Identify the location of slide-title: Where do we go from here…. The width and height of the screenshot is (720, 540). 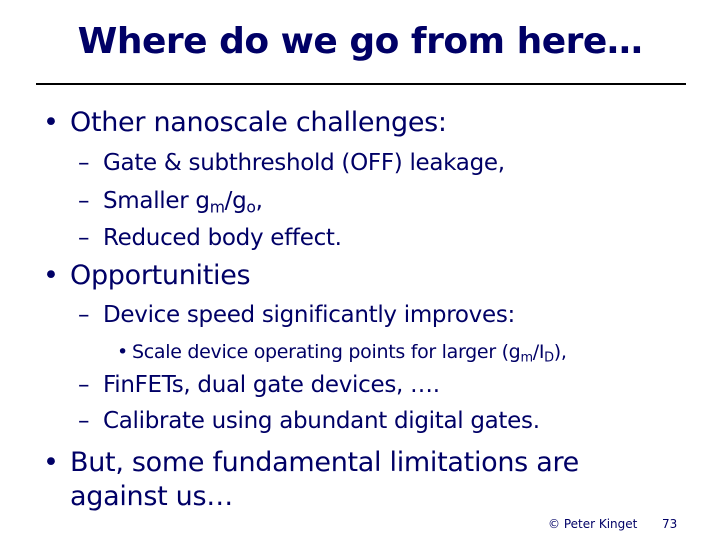
(360, 41).